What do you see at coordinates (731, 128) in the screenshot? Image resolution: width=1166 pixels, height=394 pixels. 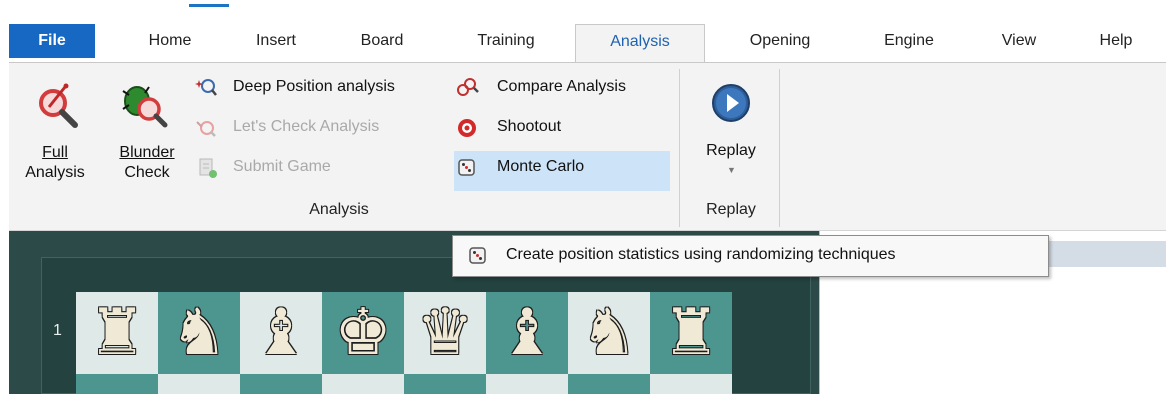 I see `replay-button: Replay ▼` at bounding box center [731, 128].